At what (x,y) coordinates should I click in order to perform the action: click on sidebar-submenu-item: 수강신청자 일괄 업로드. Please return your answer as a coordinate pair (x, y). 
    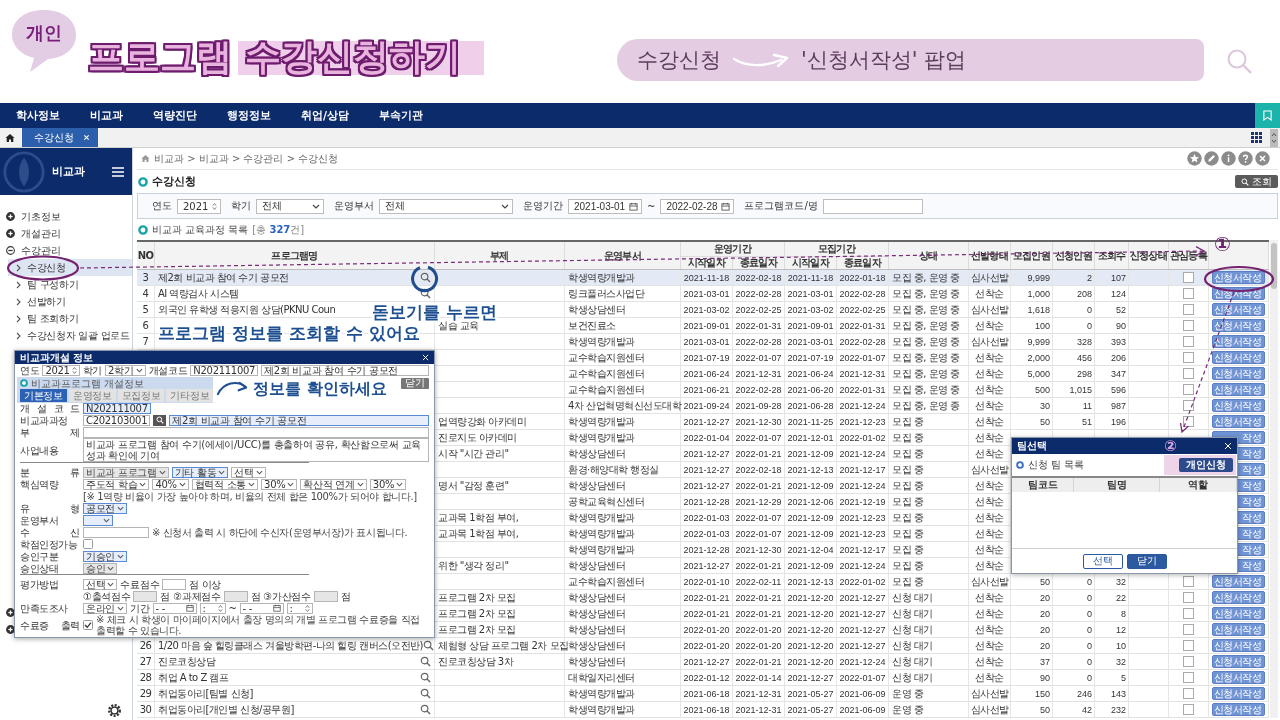
    Looking at the image, I should click on (70, 335).